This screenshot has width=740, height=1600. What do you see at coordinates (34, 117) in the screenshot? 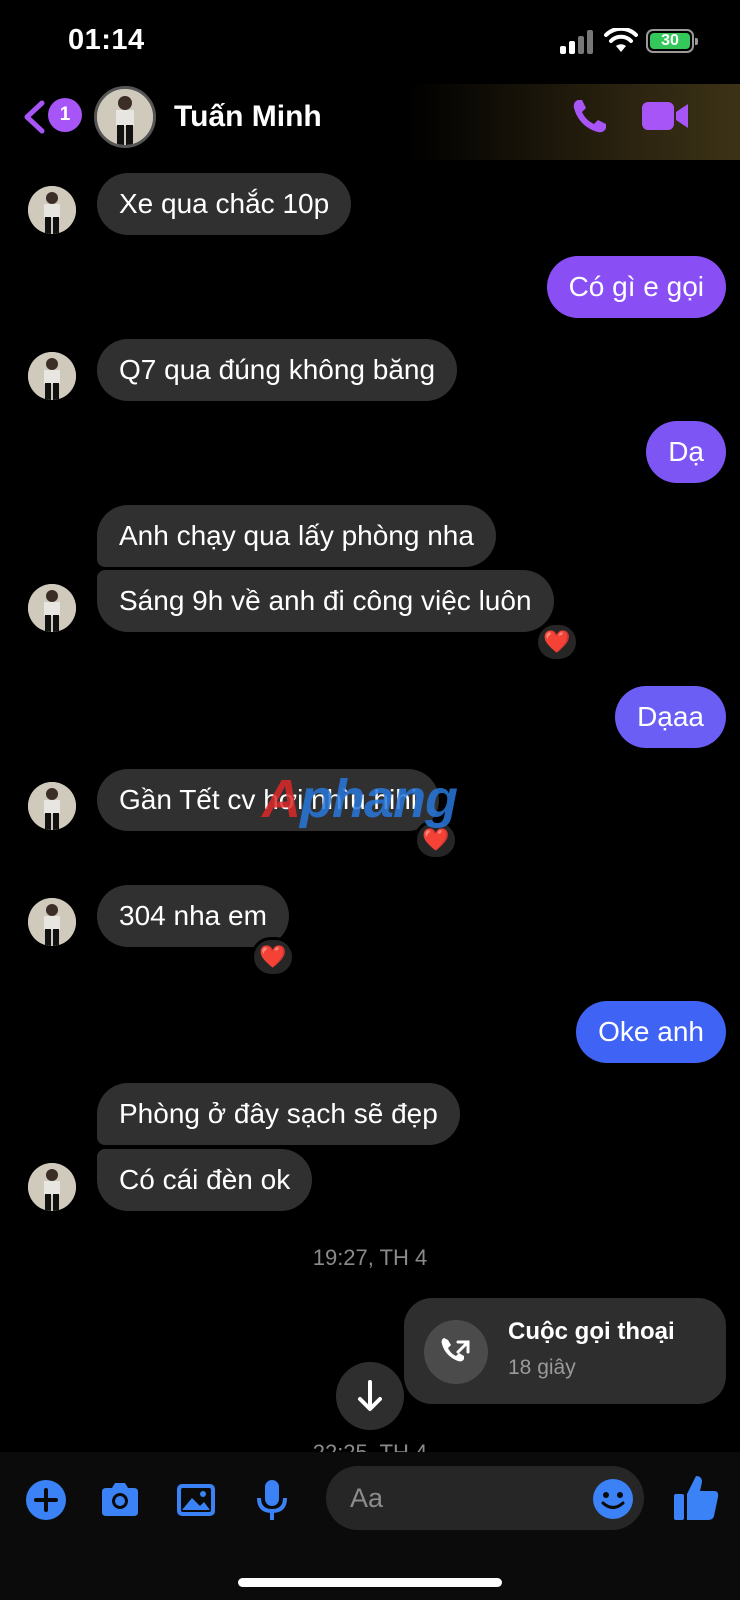
I see `chevron-left-icon` at bounding box center [34, 117].